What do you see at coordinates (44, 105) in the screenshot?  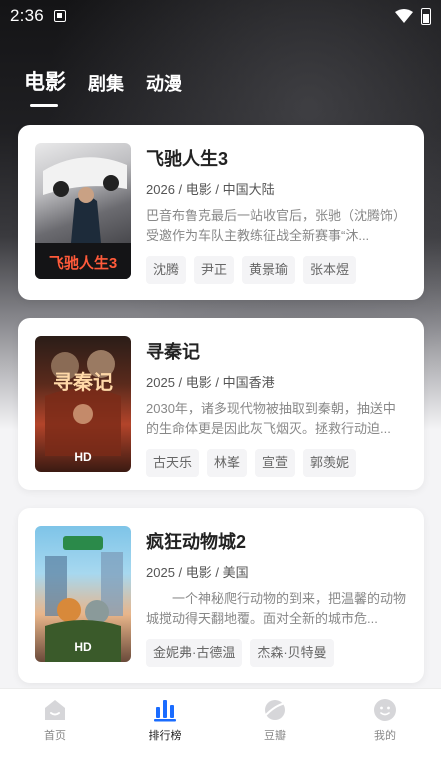 I see `active-tab-indicator` at bounding box center [44, 105].